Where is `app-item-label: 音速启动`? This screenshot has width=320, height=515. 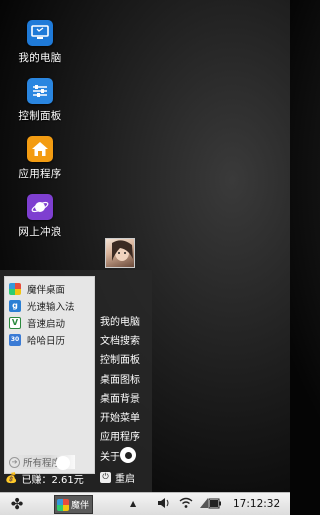
app-item-label: 音速启动 is located at coordinates (46, 324).